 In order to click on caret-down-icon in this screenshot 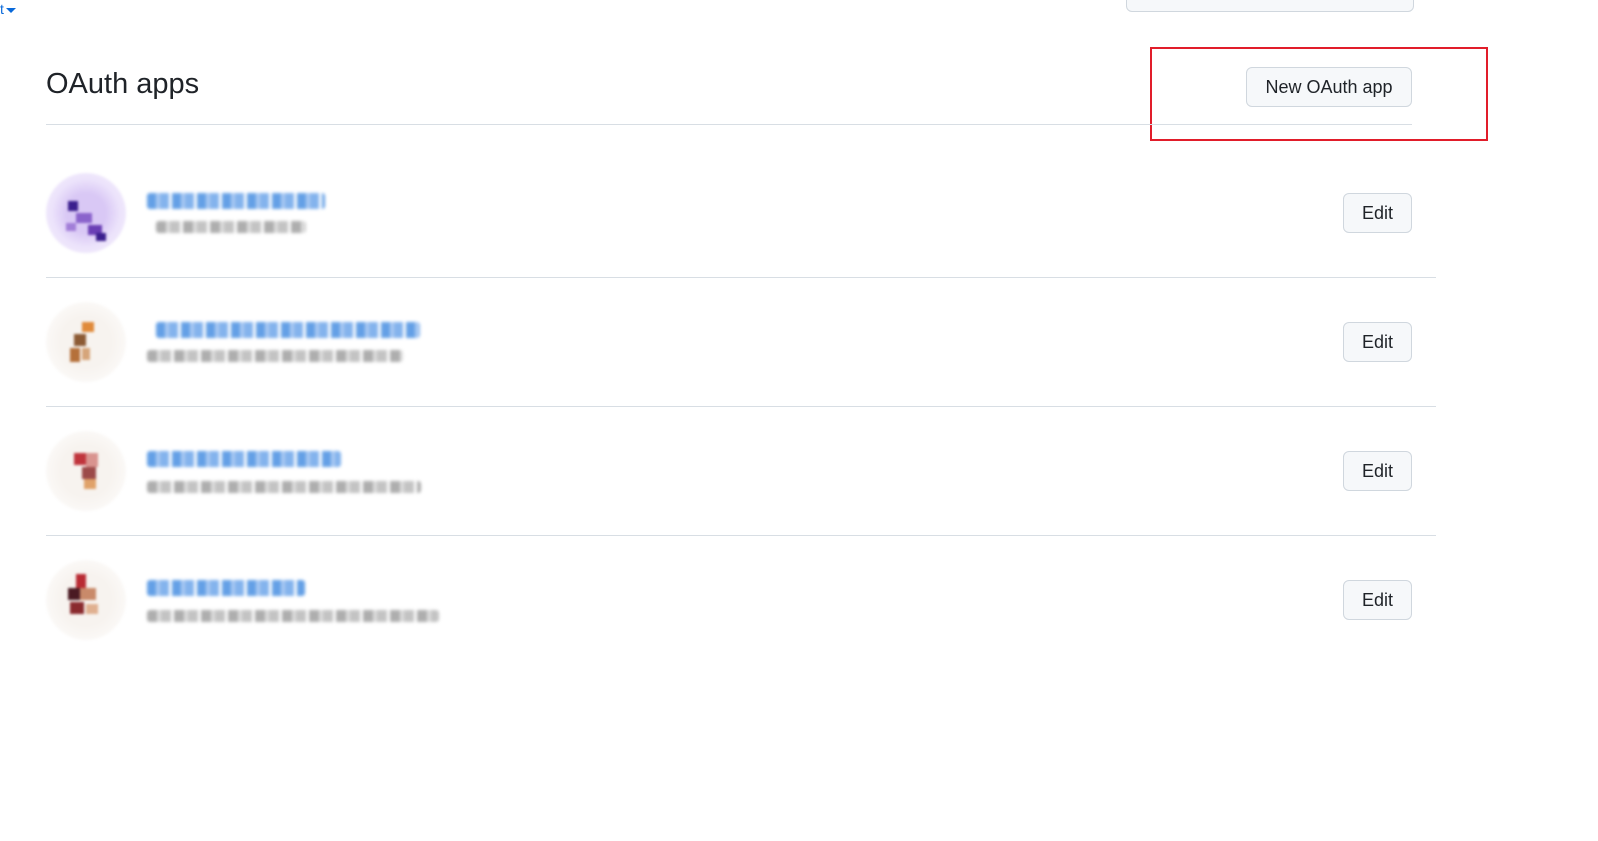, I will do `click(10, 10)`.